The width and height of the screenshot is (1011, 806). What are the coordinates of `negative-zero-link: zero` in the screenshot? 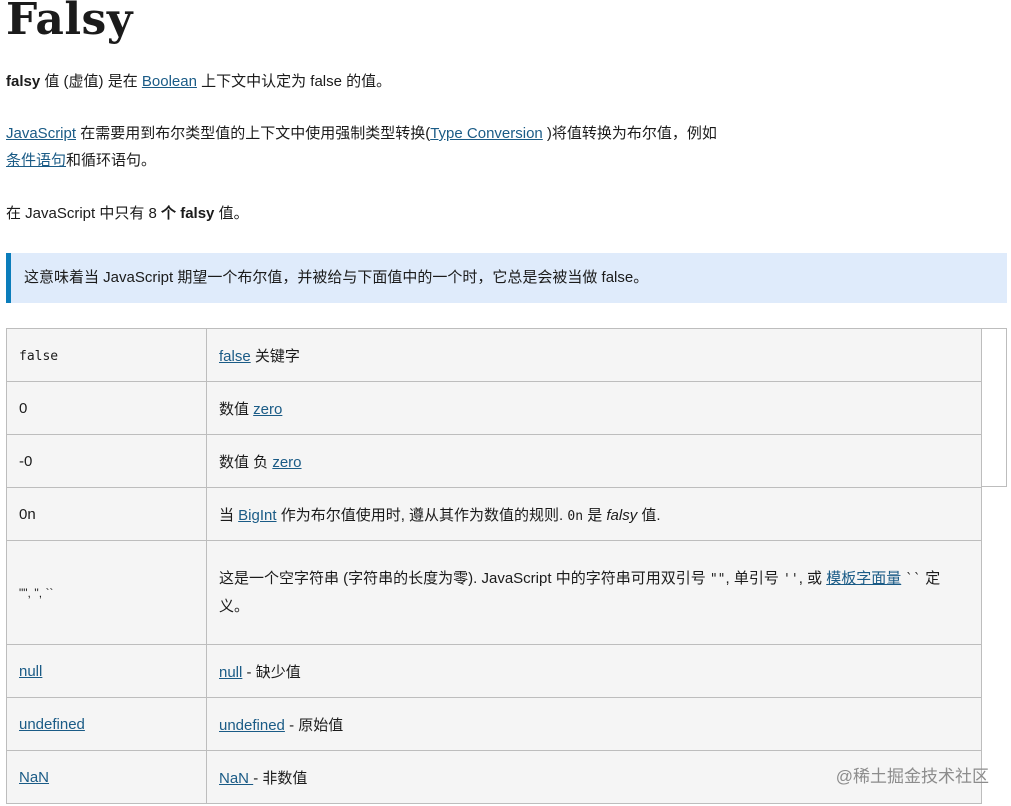 It's located at (286, 462).